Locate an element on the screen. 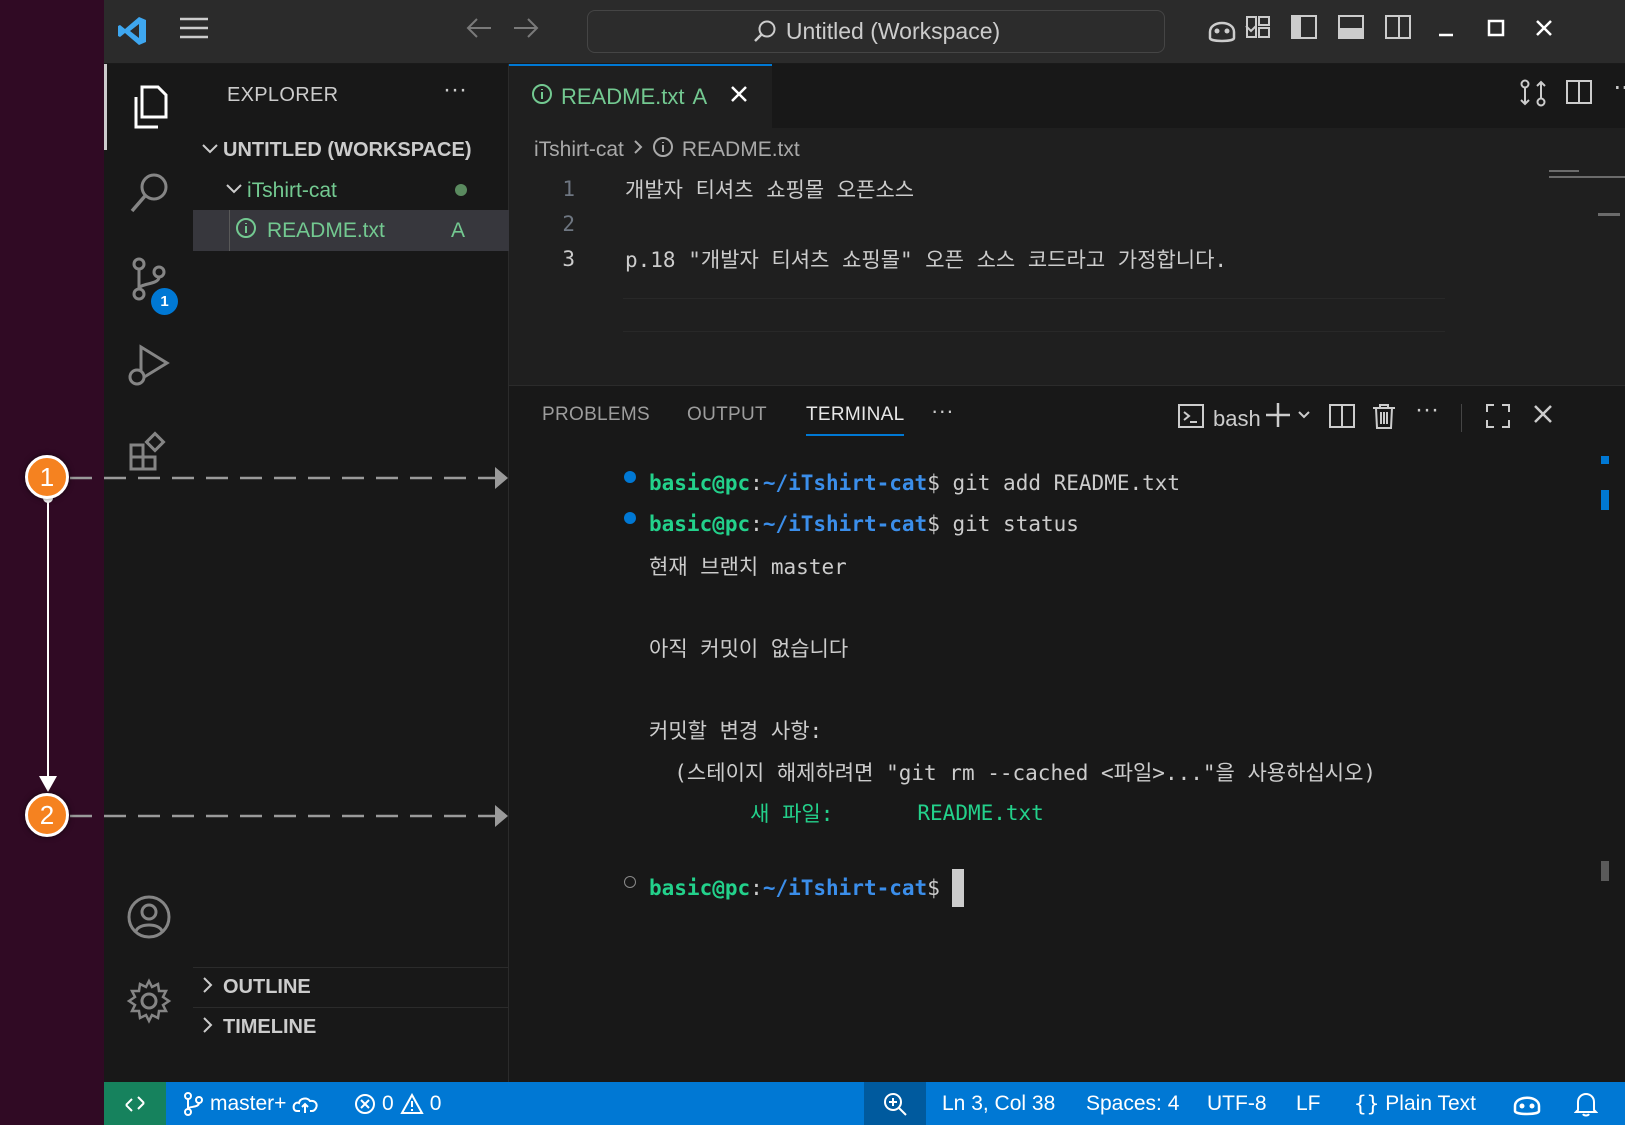 Image resolution: width=1625 pixels, height=1125 pixels. activity-explorer is located at coordinates (148, 107).